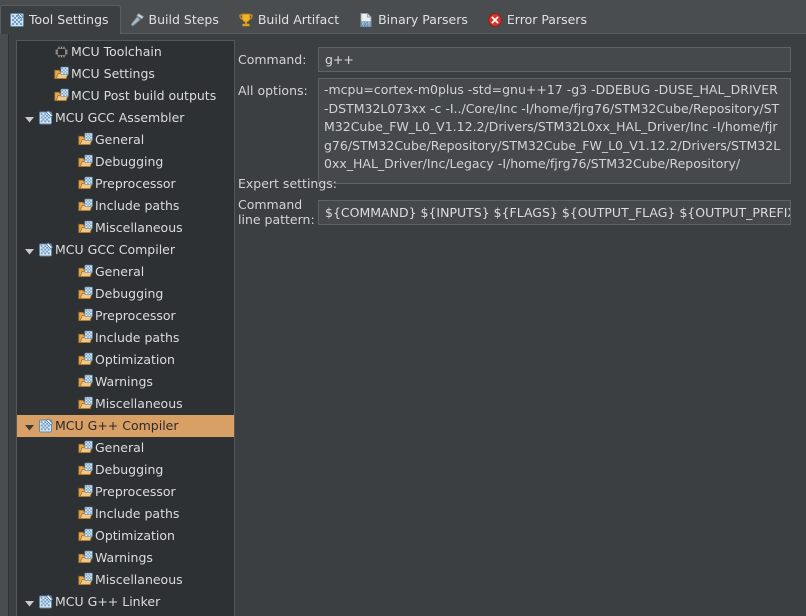 This screenshot has width=806, height=616. I want to click on tree-item-label: MCU Settings, so click(113, 73).